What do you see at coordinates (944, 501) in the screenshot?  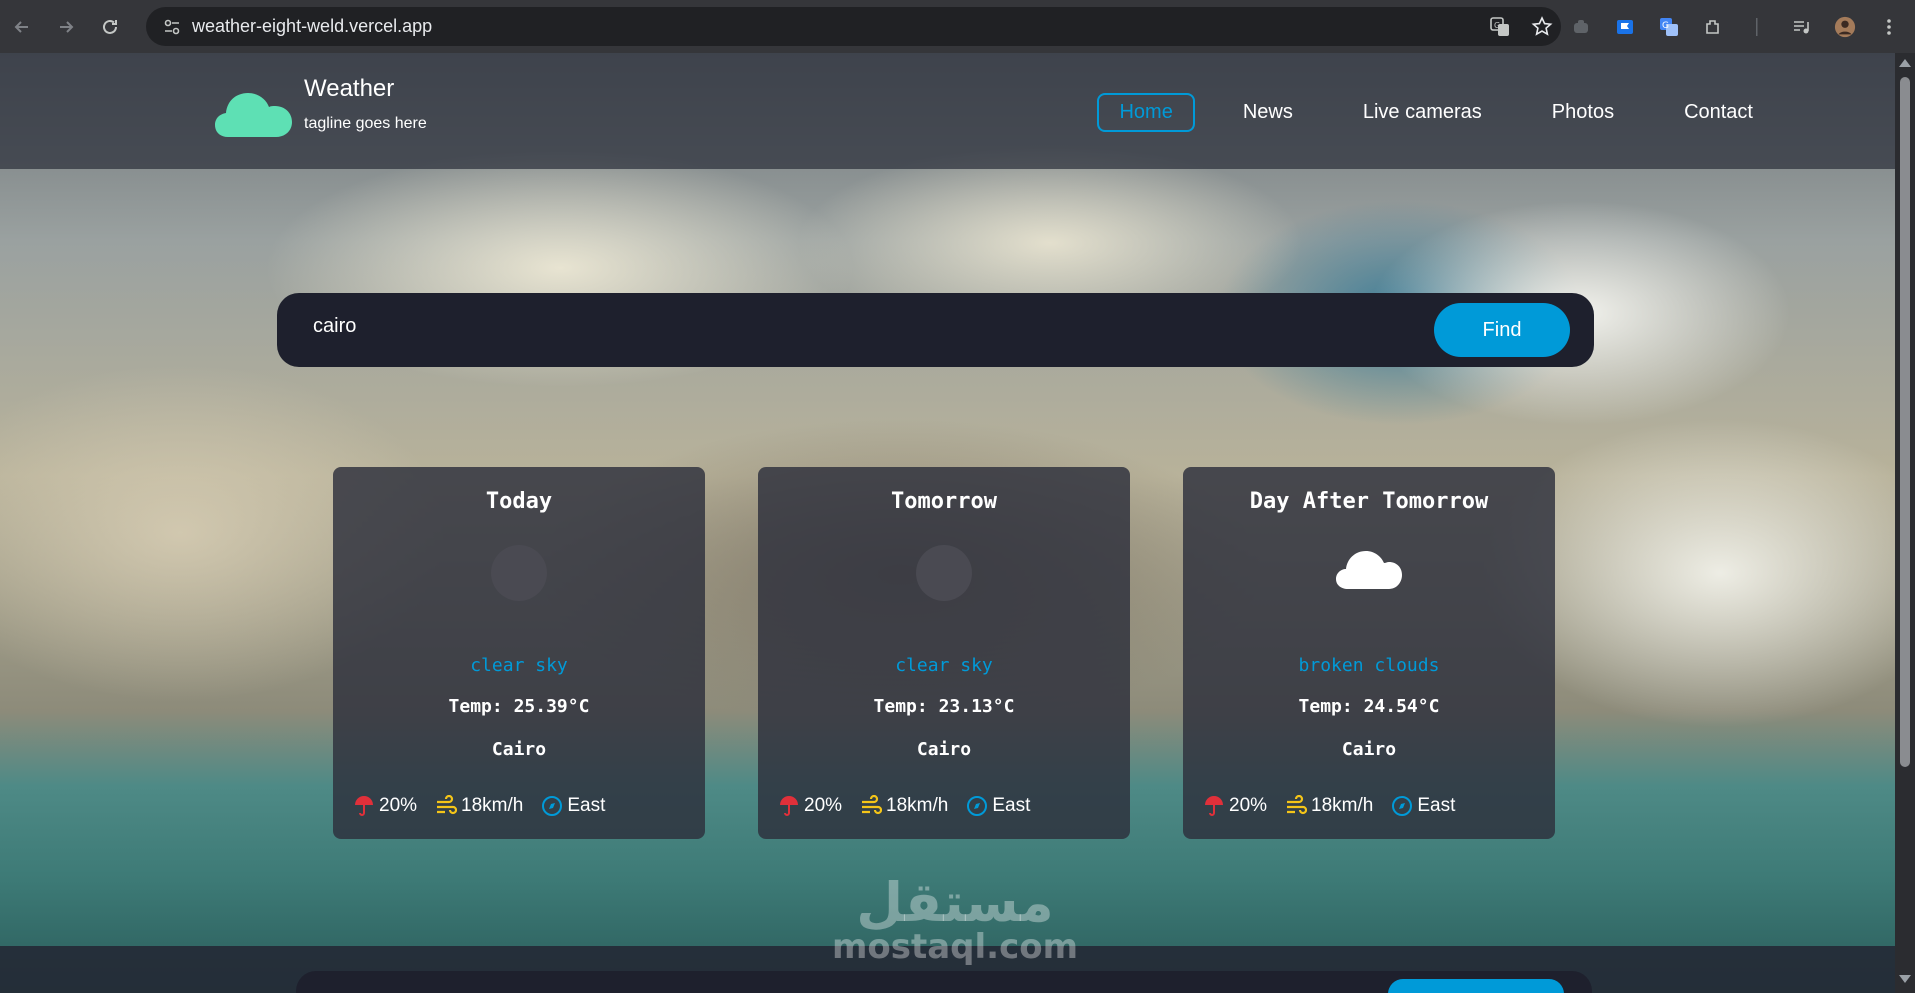 I see `forecast-day: Tomorrow` at bounding box center [944, 501].